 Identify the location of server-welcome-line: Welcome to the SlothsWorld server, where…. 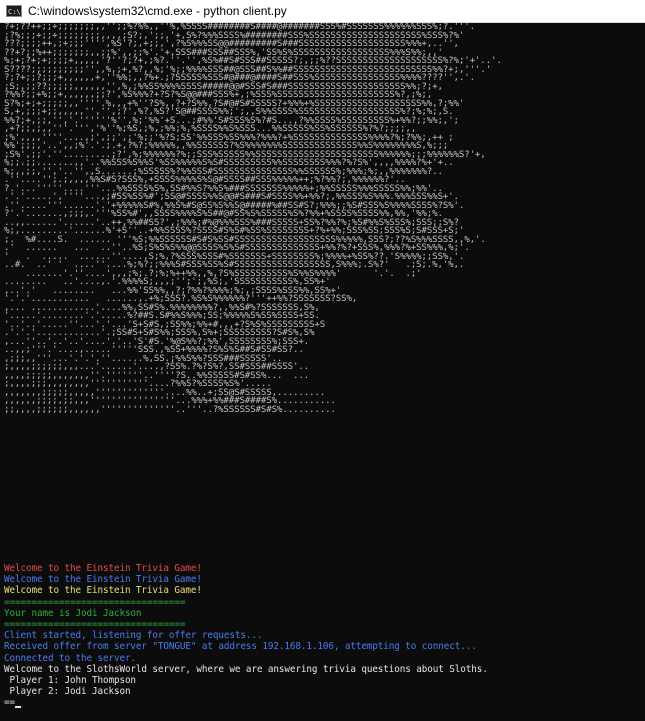
(246, 669).